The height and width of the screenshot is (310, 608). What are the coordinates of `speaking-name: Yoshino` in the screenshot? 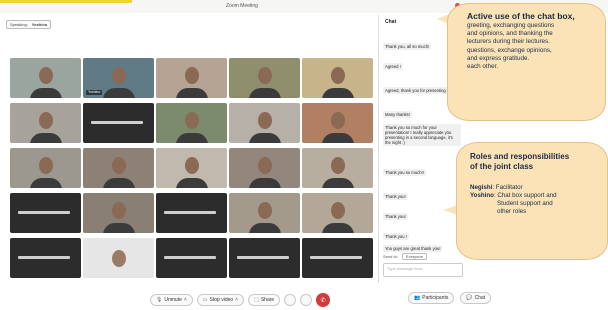 It's located at (39, 24).